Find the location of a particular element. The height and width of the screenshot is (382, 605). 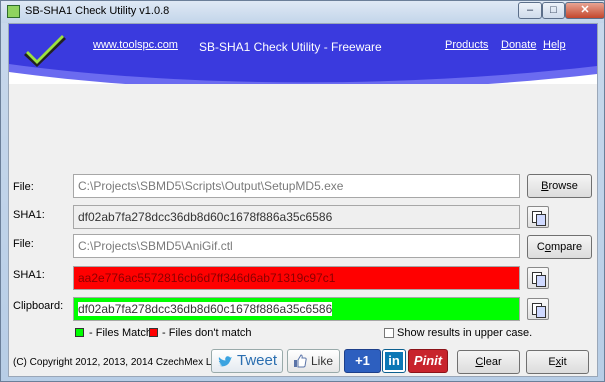

paste-clipboard-button is located at coordinates (538, 309).